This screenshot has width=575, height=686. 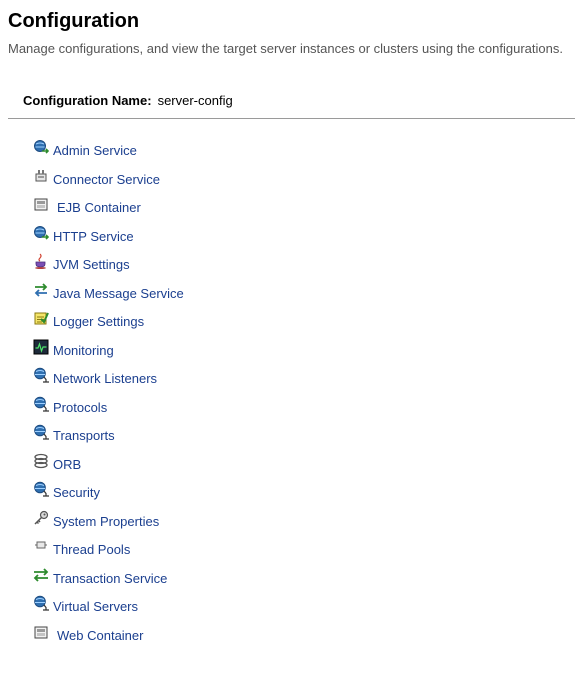 What do you see at coordinates (41, 261) in the screenshot?
I see `java-cup-icon` at bounding box center [41, 261].